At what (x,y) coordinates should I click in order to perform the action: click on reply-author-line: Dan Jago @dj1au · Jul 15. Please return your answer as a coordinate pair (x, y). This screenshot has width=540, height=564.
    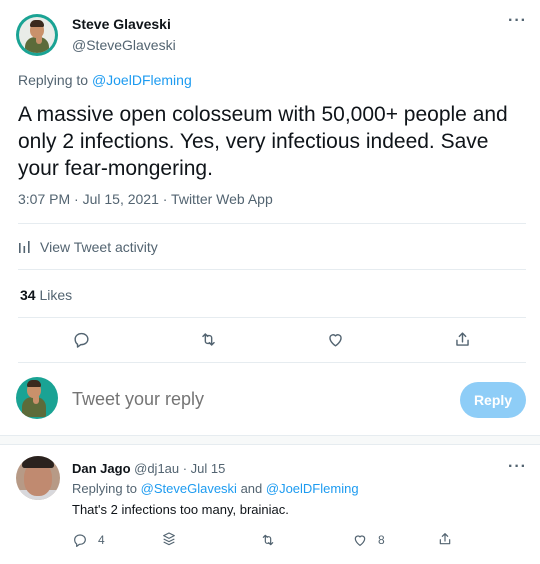
    Looking at the image, I should click on (148, 468).